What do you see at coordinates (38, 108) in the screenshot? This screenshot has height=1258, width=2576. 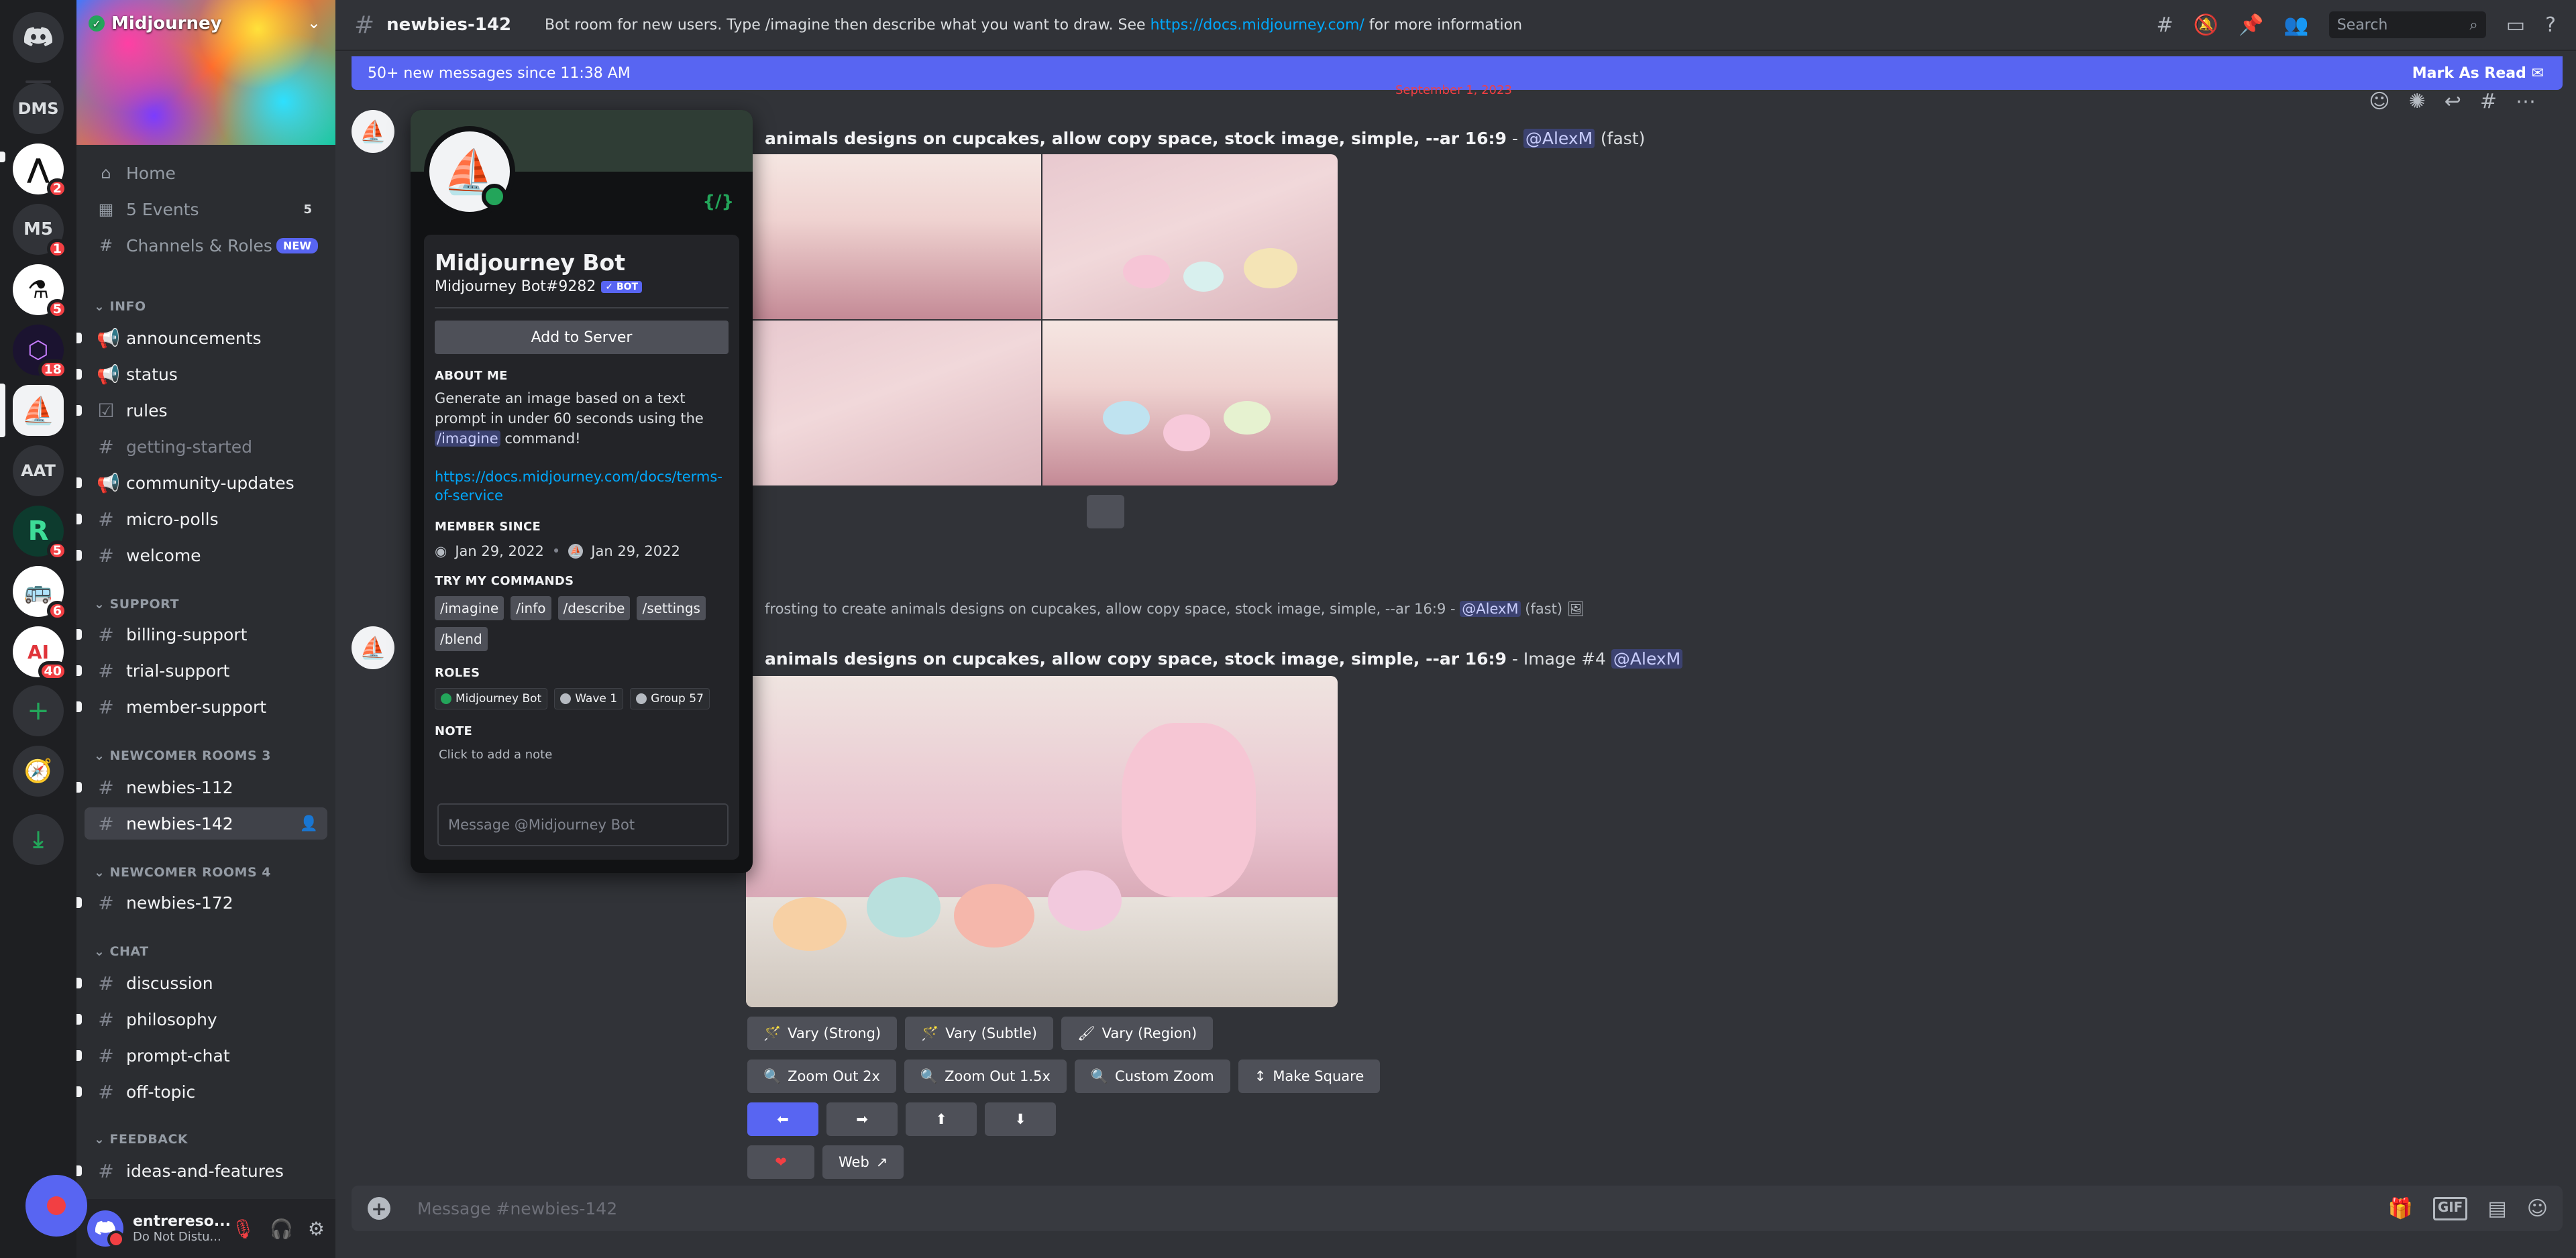 I see `dms-server-button: DMS` at bounding box center [38, 108].